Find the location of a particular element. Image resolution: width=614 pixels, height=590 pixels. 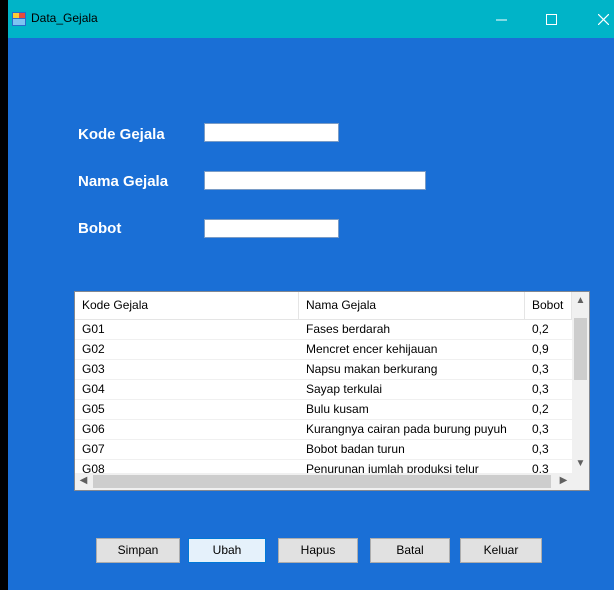

close-button is located at coordinates (597, 19).